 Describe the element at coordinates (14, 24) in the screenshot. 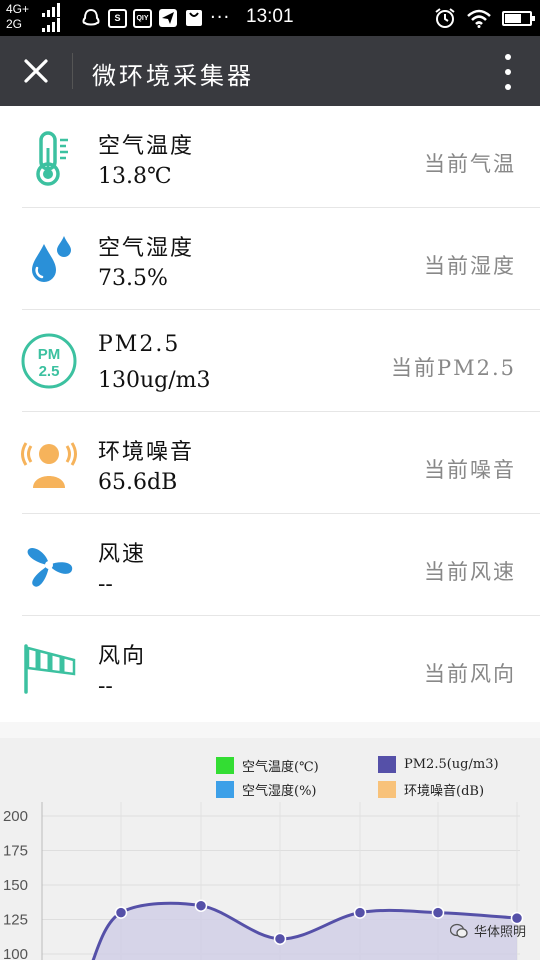

I see `network-type-bottom: 2G` at that location.